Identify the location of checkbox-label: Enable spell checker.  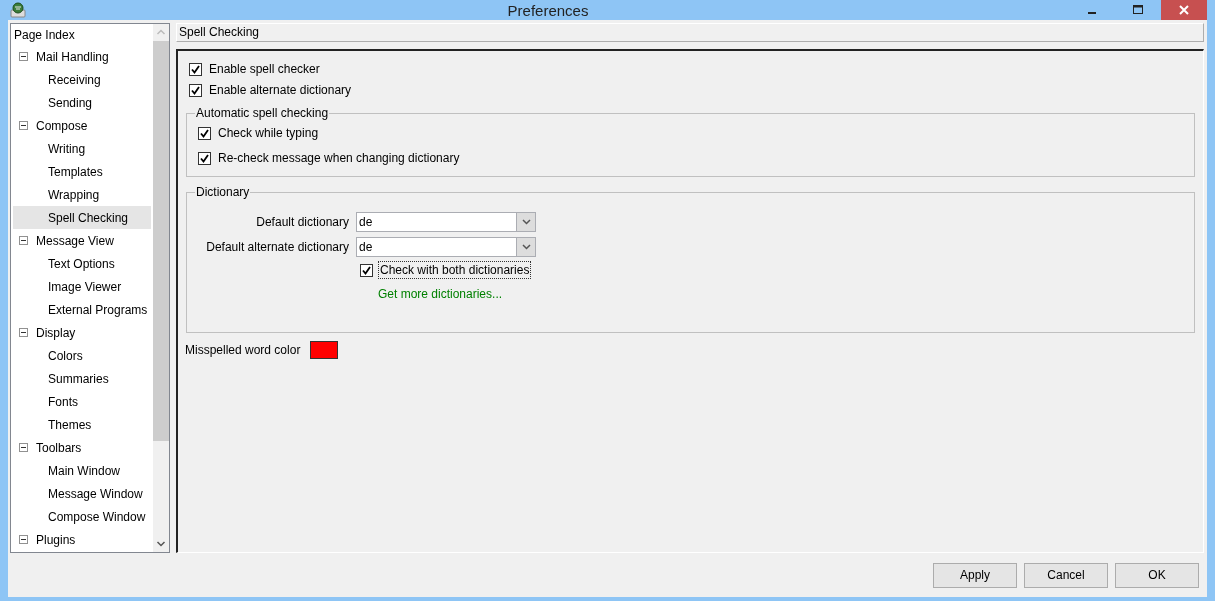
(264, 69).